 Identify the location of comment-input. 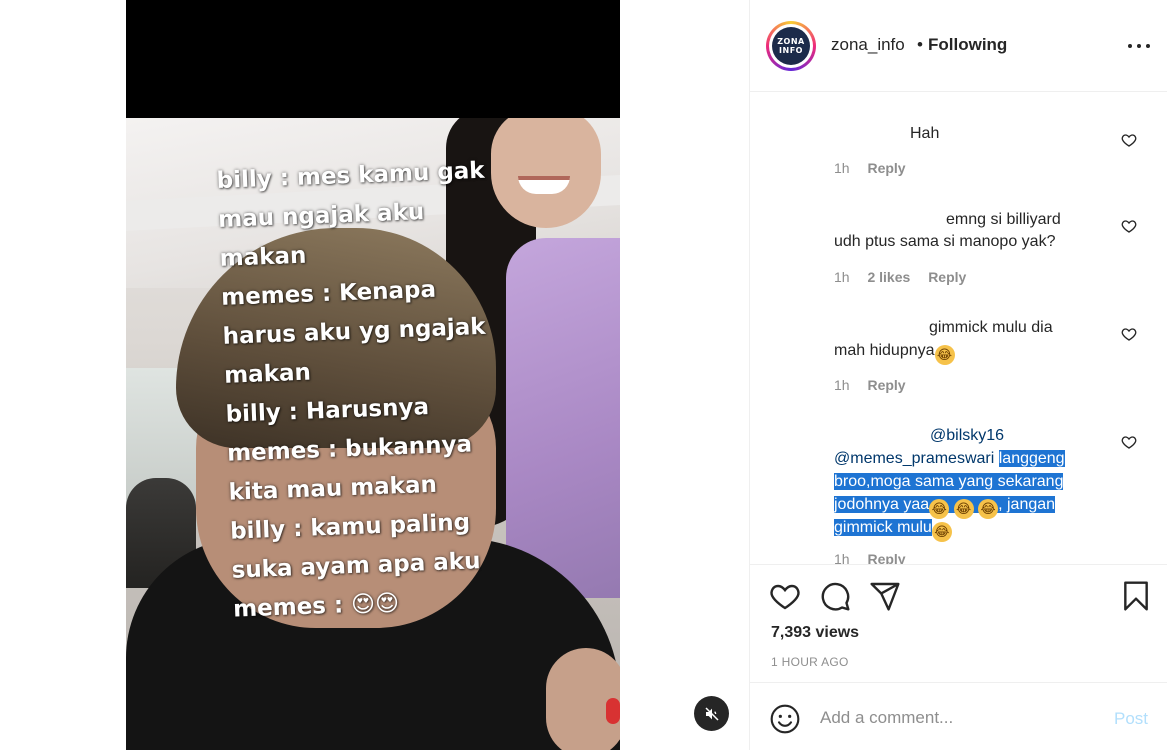
(960, 718).